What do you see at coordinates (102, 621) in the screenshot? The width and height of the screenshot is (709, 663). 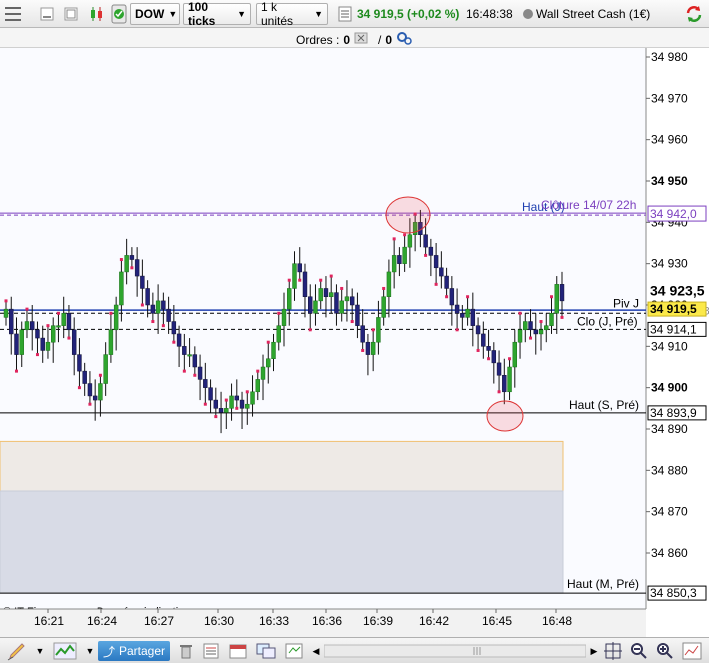 I see `x-tick-label: 16:24` at bounding box center [102, 621].